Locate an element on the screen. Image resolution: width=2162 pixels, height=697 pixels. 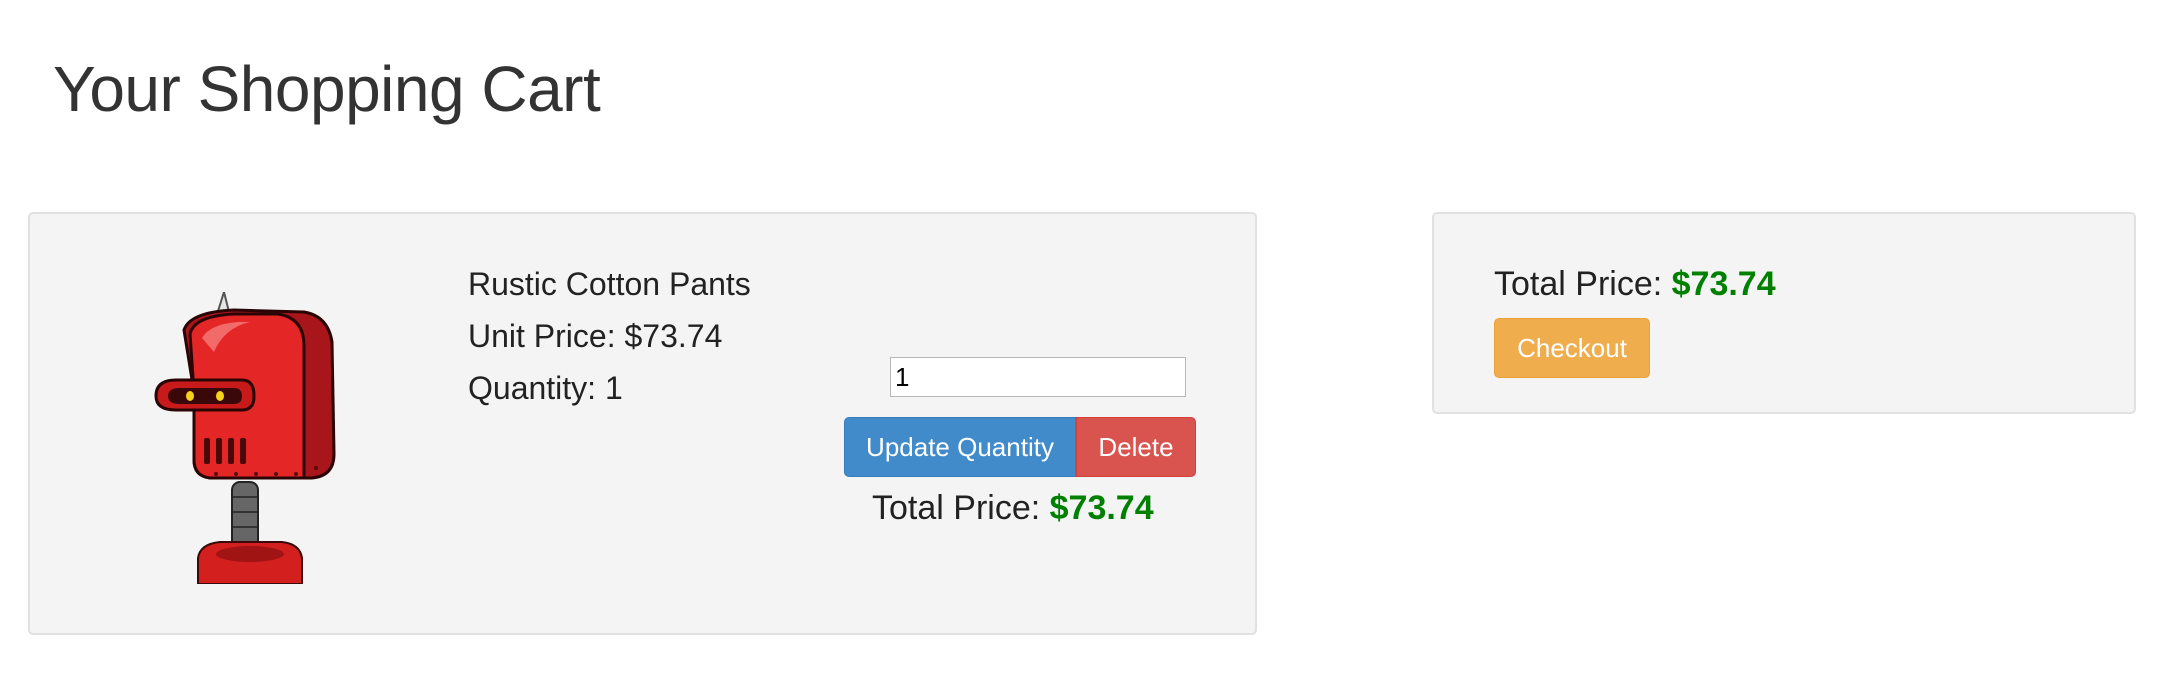
page-title: Your Shopping Cart is located at coordinates (327, 89).